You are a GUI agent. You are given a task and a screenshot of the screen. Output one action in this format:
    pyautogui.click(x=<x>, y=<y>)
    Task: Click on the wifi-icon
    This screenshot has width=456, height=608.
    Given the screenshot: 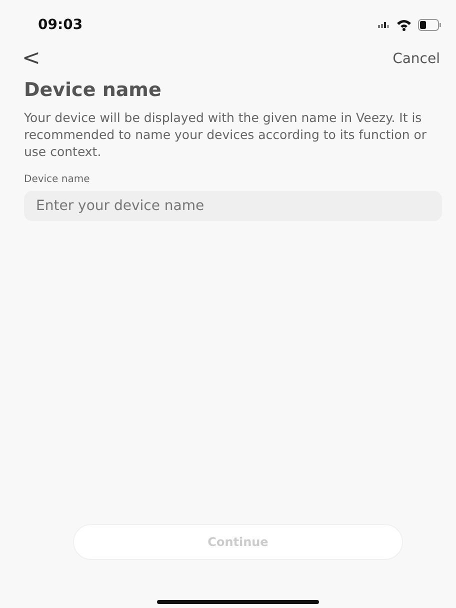 What is the action you would take?
    pyautogui.click(x=404, y=25)
    